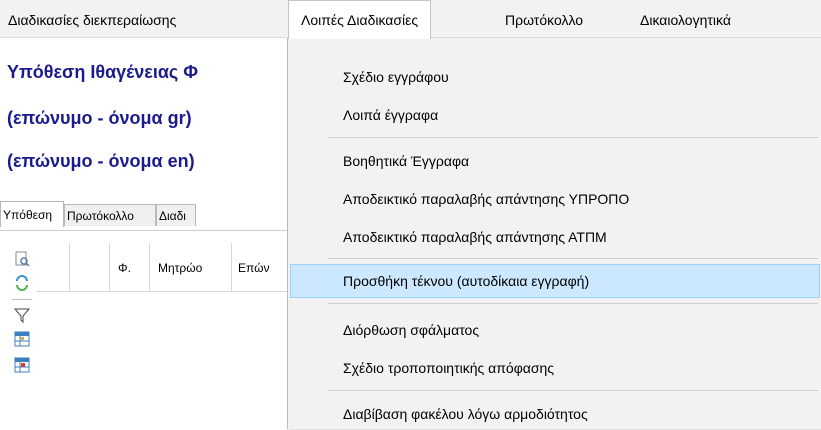  I want to click on grid-header: Φ. Μητρώο Επών, so click(168, 267).